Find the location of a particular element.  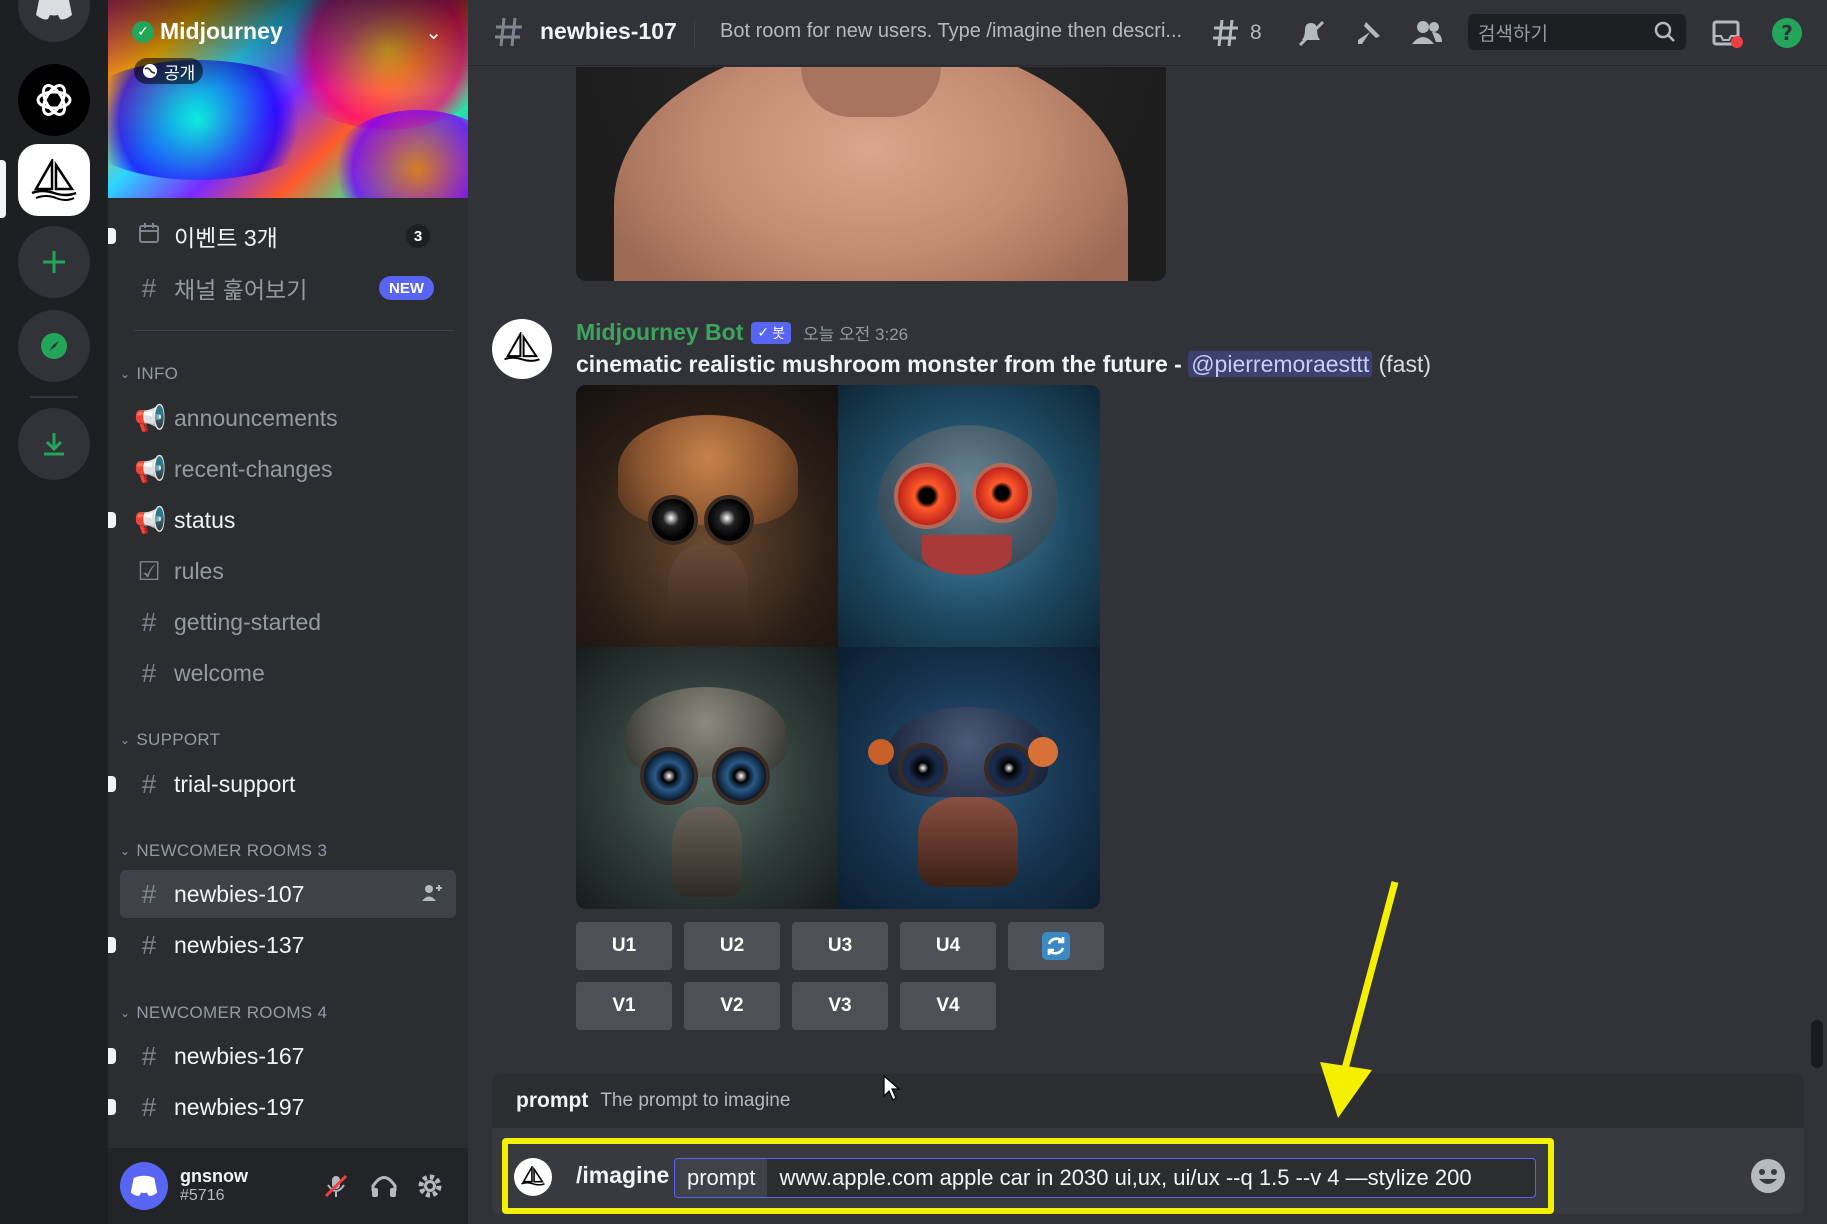

compass-icon is located at coordinates (54, 346).